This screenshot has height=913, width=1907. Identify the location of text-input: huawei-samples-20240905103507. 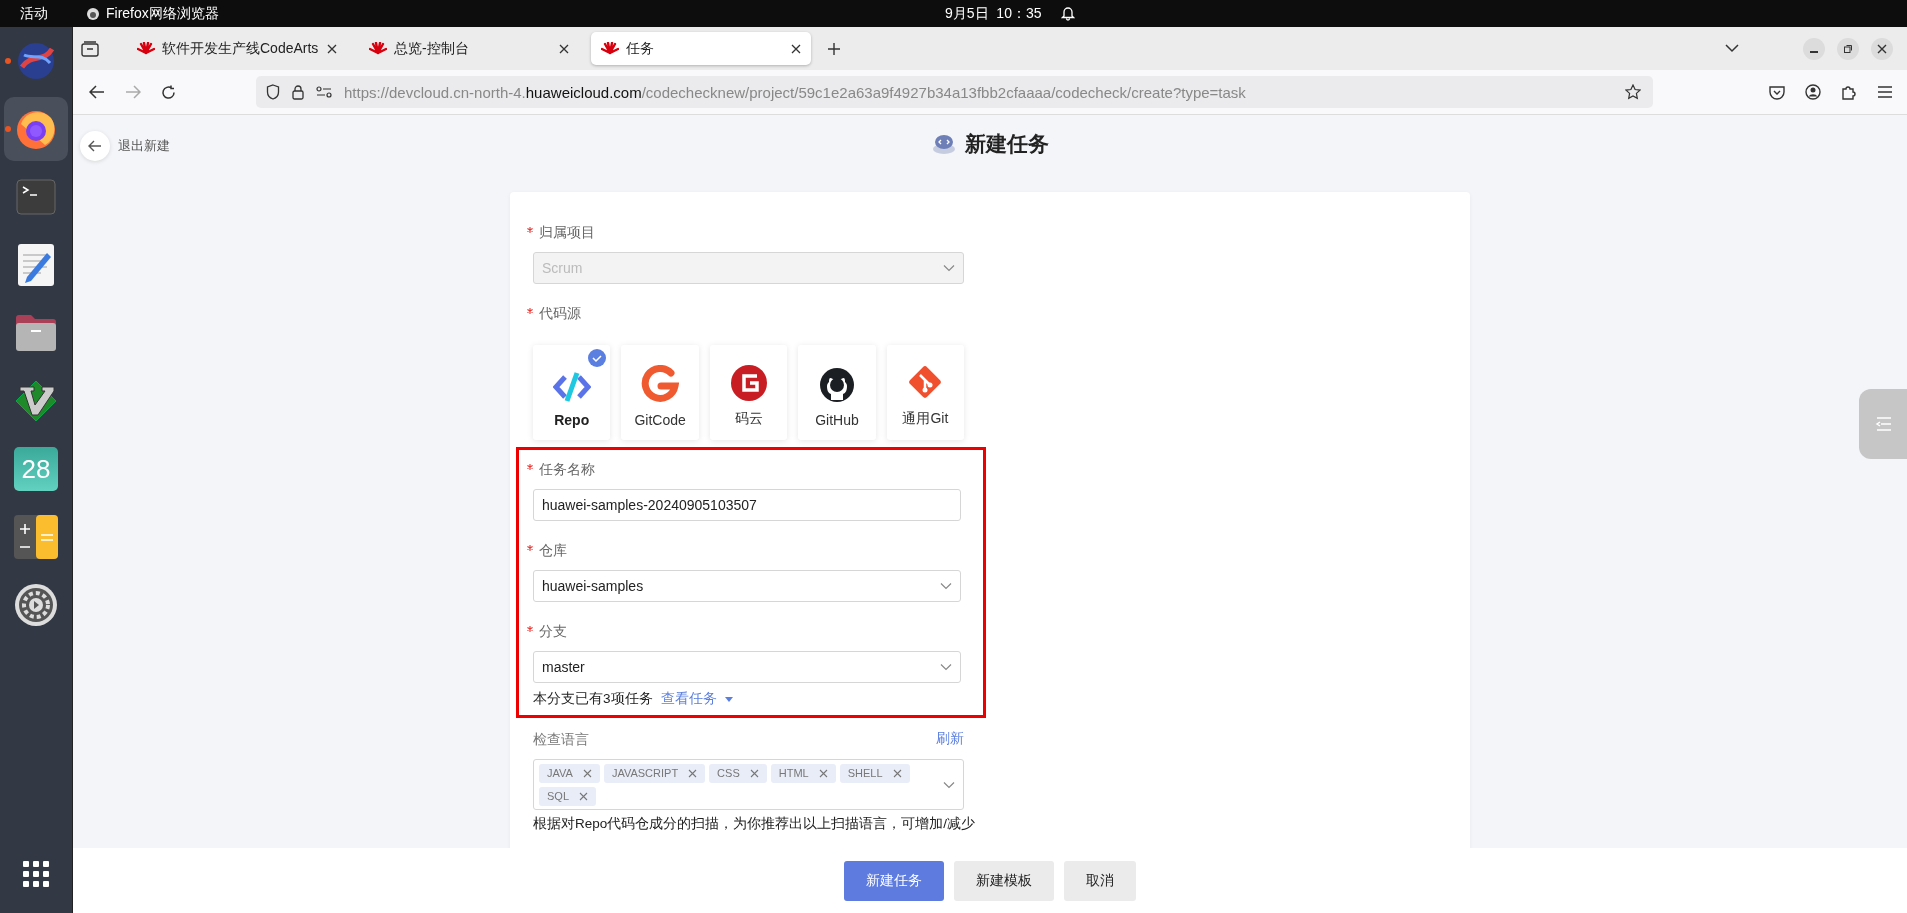
(747, 505).